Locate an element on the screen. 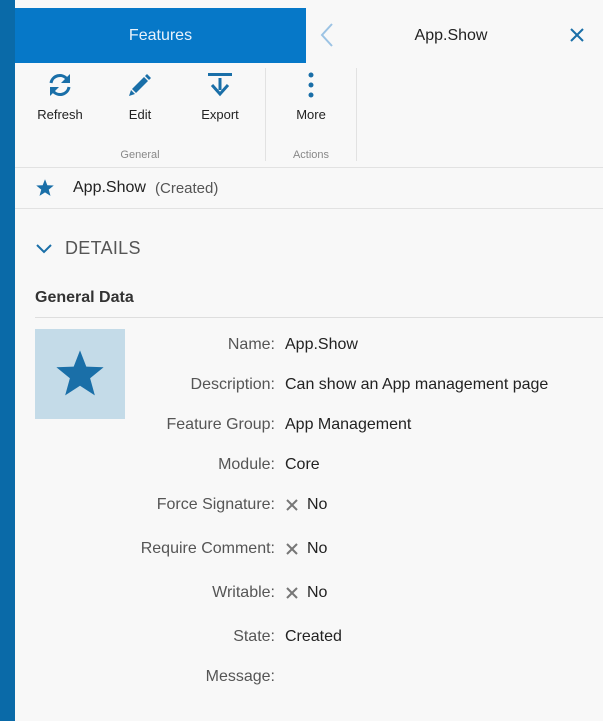 Image resolution: width=603 pixels, height=721 pixels. export-label: Export is located at coordinates (220, 114).